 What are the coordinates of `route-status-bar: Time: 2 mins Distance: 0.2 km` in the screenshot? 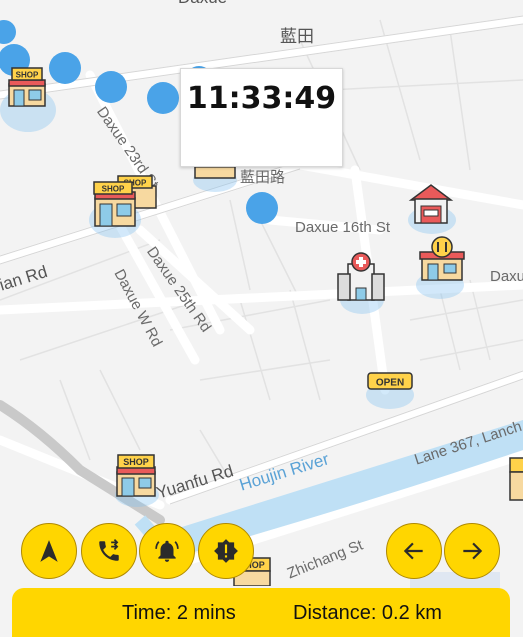 It's located at (261, 612).